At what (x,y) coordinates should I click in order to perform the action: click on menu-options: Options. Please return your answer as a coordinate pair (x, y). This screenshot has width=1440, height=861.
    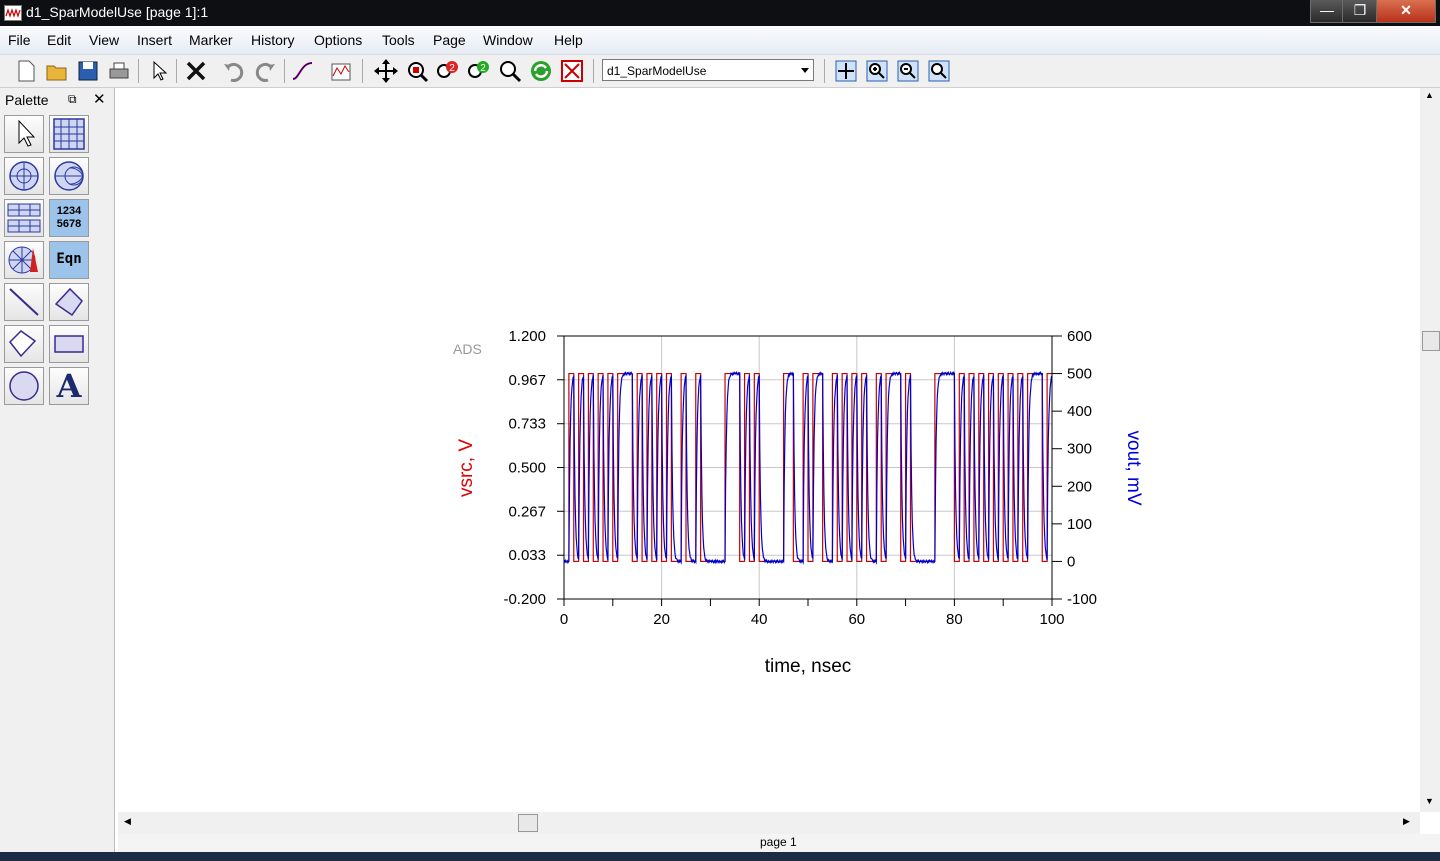
    Looking at the image, I should click on (338, 40).